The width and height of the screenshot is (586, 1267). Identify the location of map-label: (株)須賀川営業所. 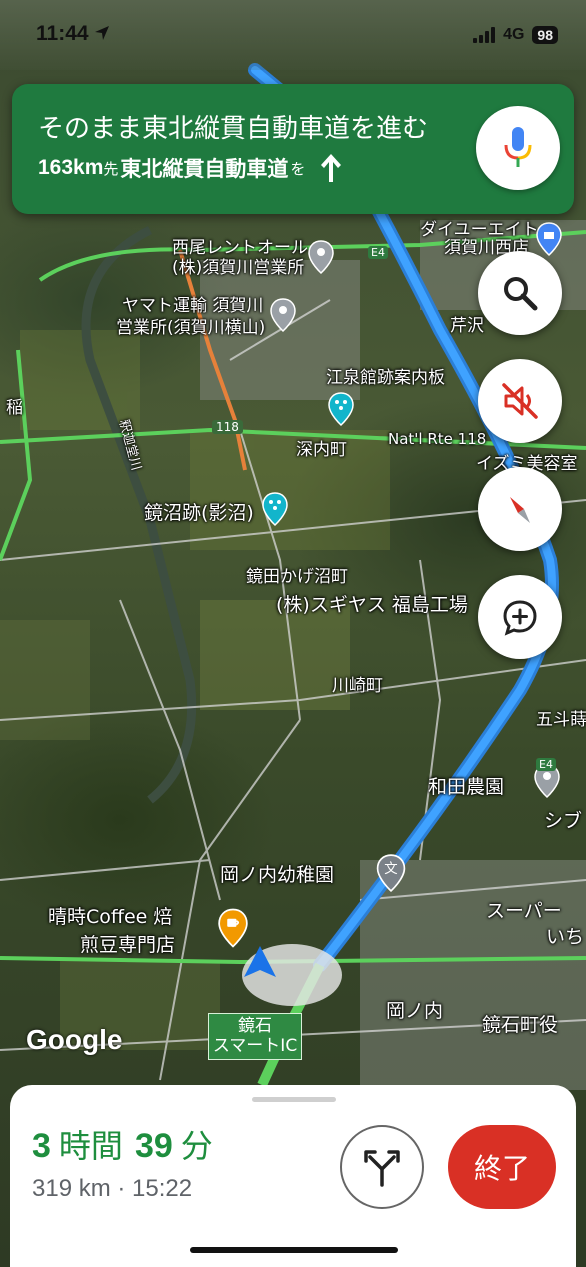
(238, 268).